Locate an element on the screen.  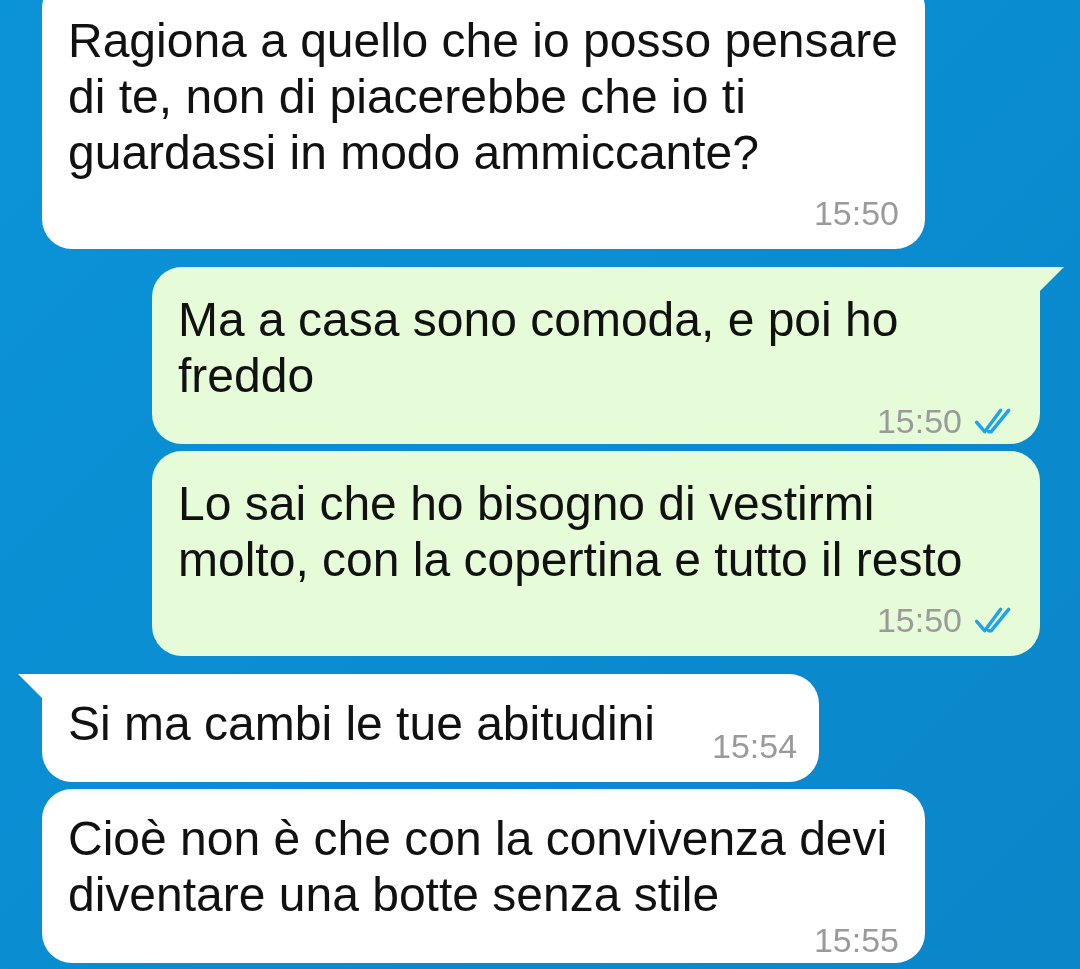
message-time: 15:54 is located at coordinates (754, 746).